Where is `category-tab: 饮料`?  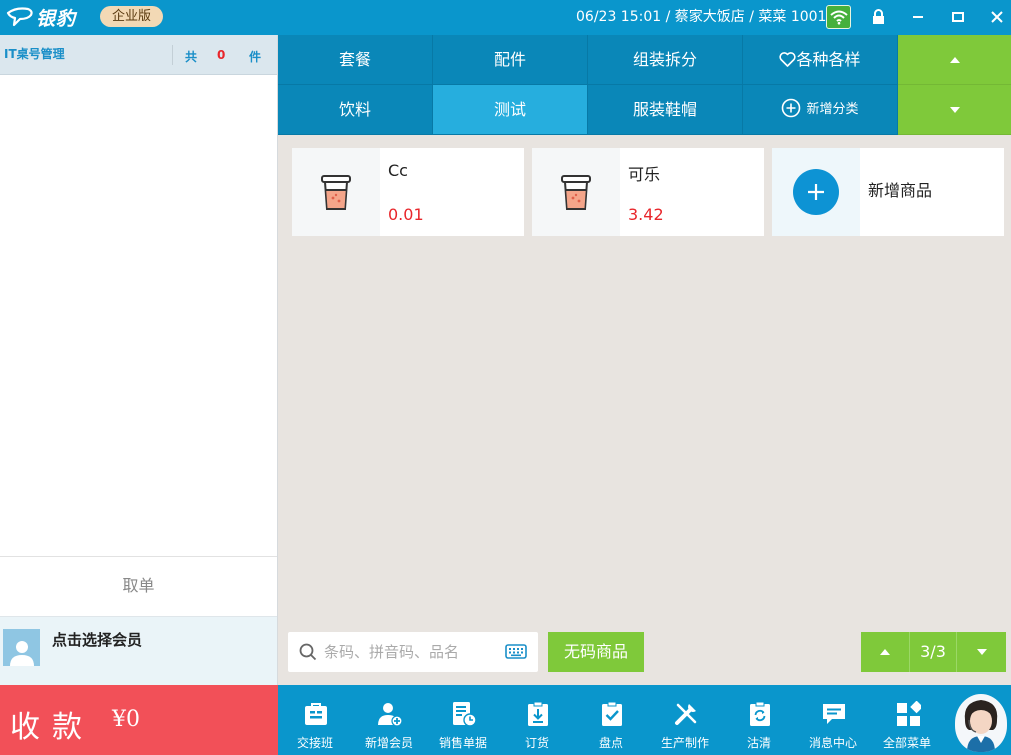
category-tab: 饮料 is located at coordinates (355, 110).